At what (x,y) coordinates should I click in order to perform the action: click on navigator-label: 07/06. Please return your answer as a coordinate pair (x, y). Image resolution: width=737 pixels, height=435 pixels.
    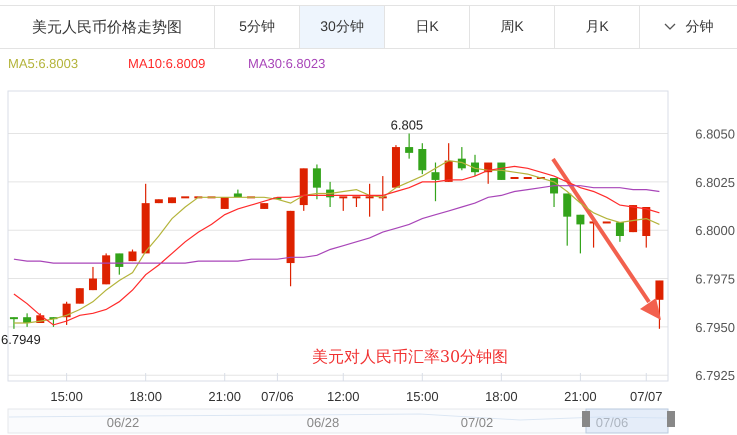
    Looking at the image, I should click on (612, 422).